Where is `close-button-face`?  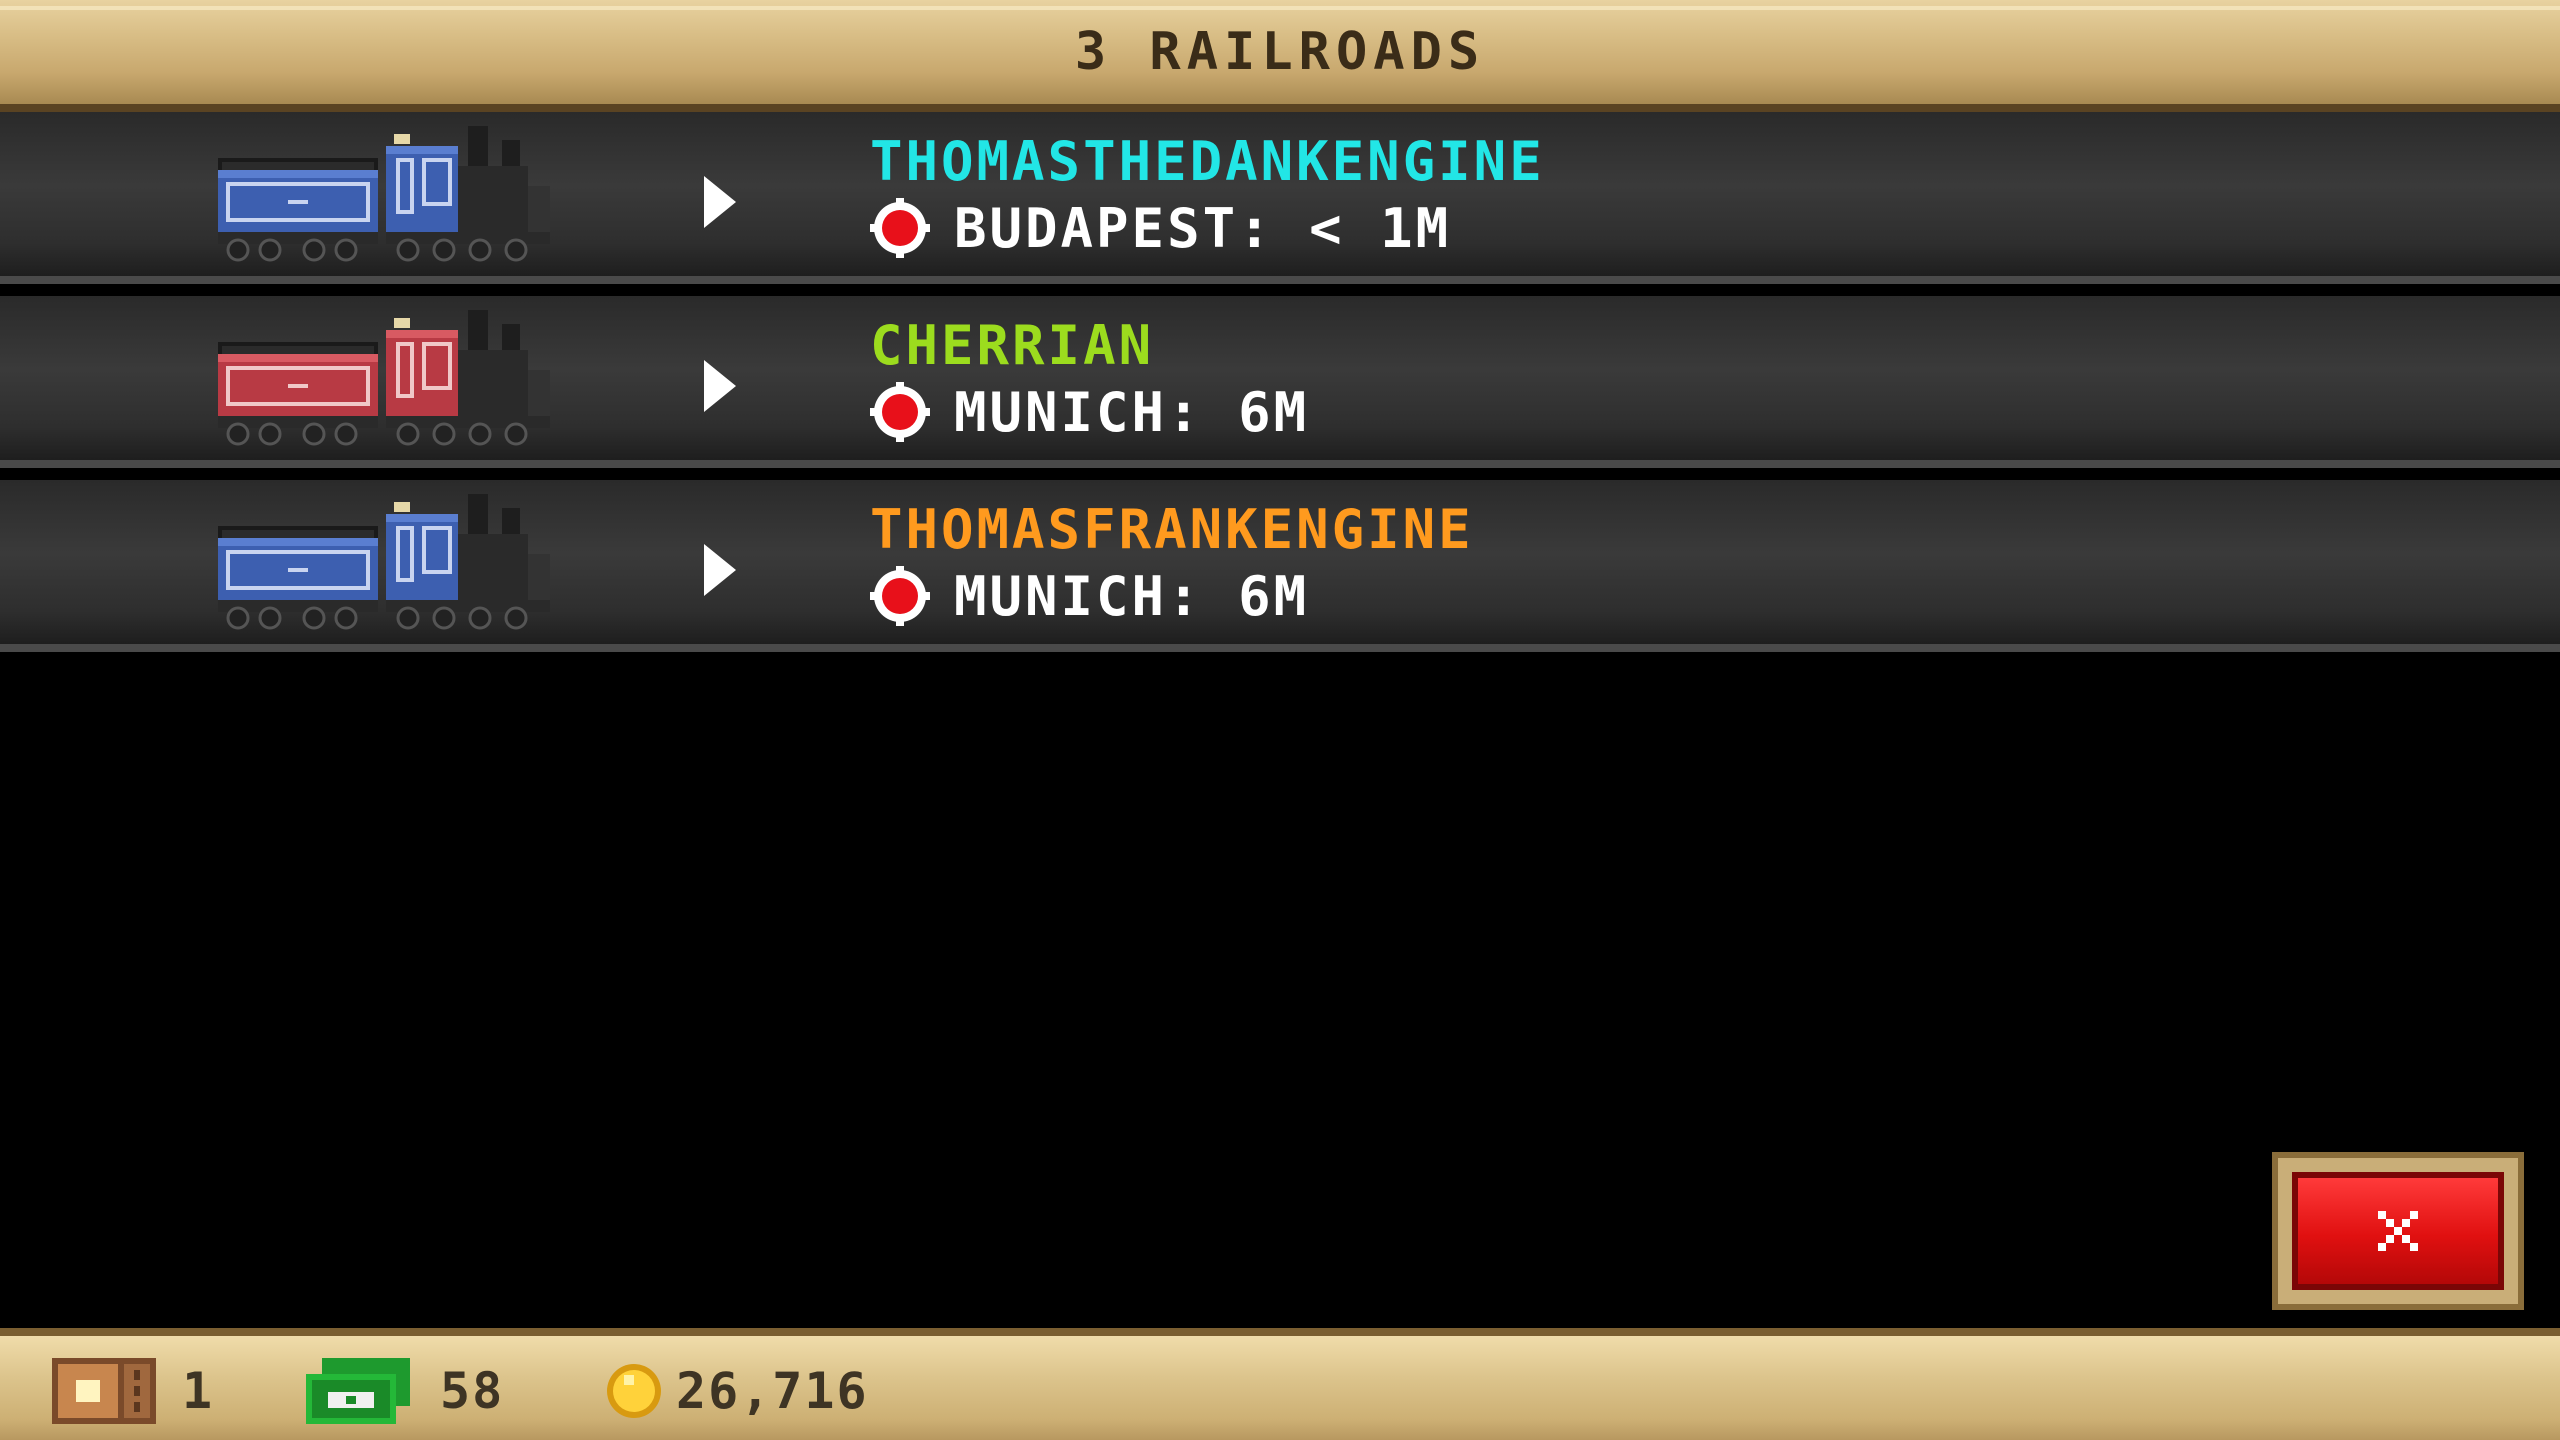 close-button-face is located at coordinates (2398, 1231).